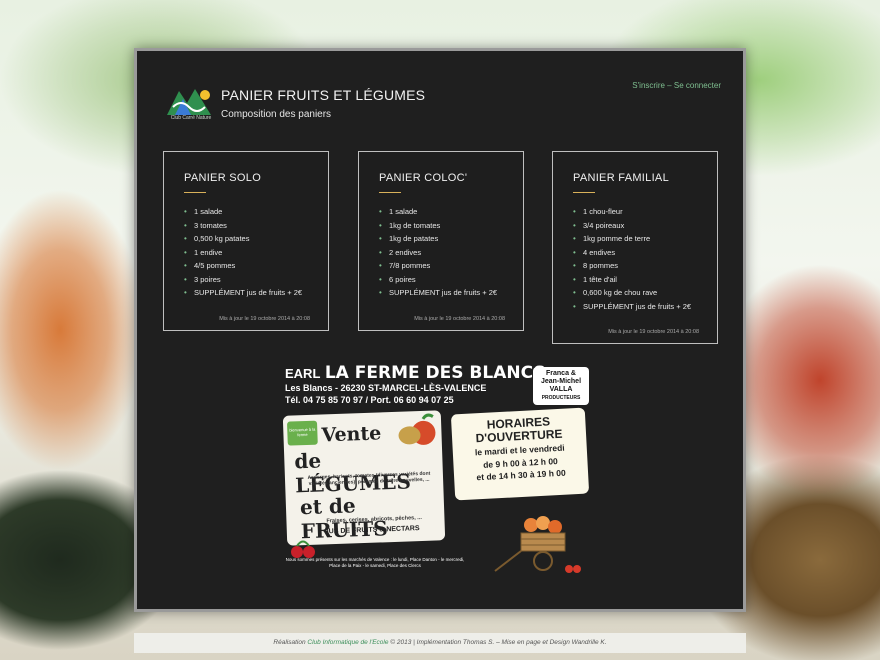  Describe the element at coordinates (636, 239) in the screenshot. I see `list-item: 1kg pomme de terre` at that location.